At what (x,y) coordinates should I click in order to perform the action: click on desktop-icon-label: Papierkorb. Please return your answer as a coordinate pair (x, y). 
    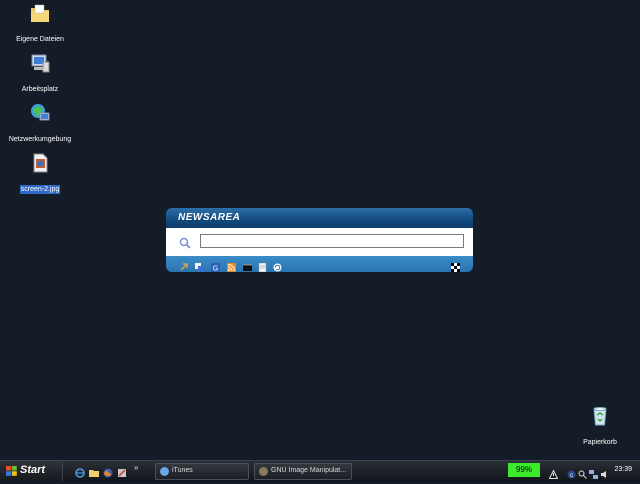
    Looking at the image, I should click on (600, 442).